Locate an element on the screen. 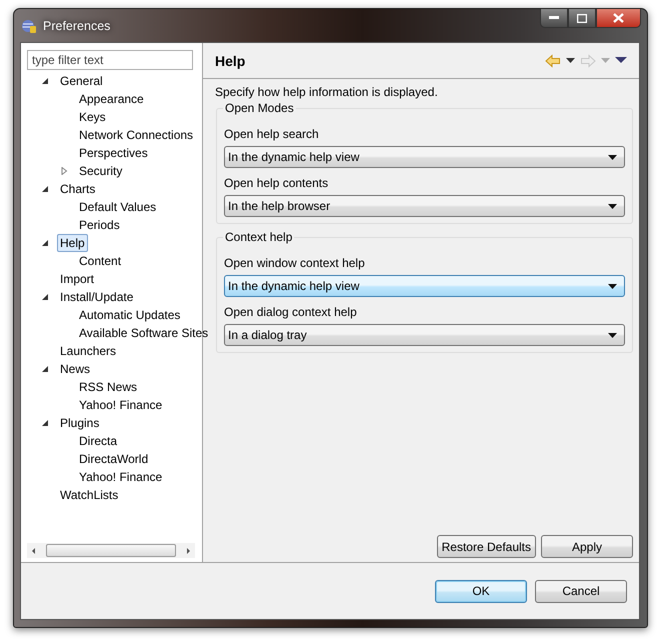 Image resolution: width=667 pixels, height=643 pixels. tree-item: Content is located at coordinates (100, 261).